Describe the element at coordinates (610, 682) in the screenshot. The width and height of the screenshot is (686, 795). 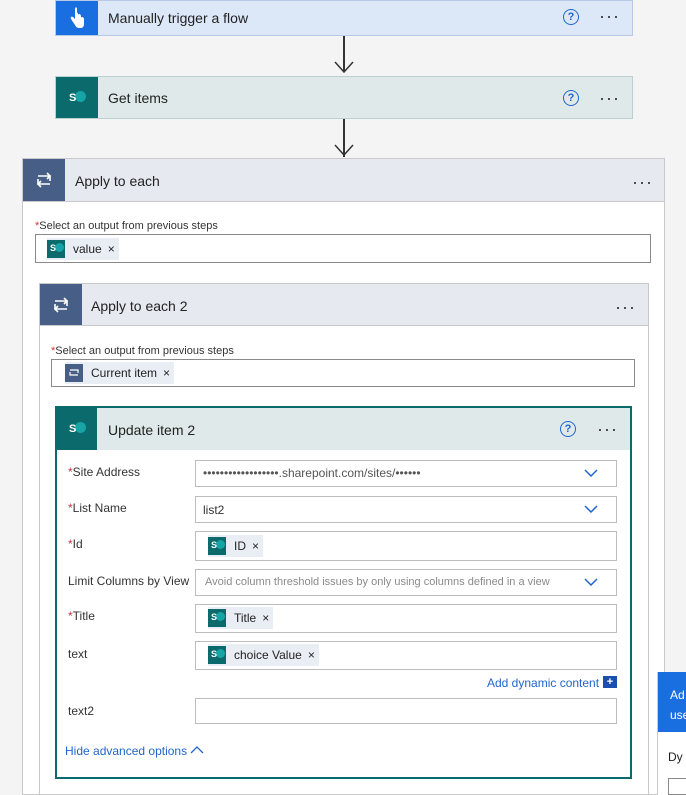
I see `add-dynamic-content-icon: +` at that location.